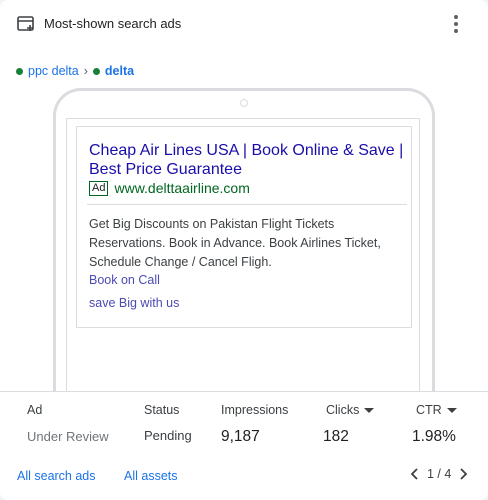 Image resolution: width=488 pixels, height=500 pixels. I want to click on pager: 1 / 4, so click(439, 474).